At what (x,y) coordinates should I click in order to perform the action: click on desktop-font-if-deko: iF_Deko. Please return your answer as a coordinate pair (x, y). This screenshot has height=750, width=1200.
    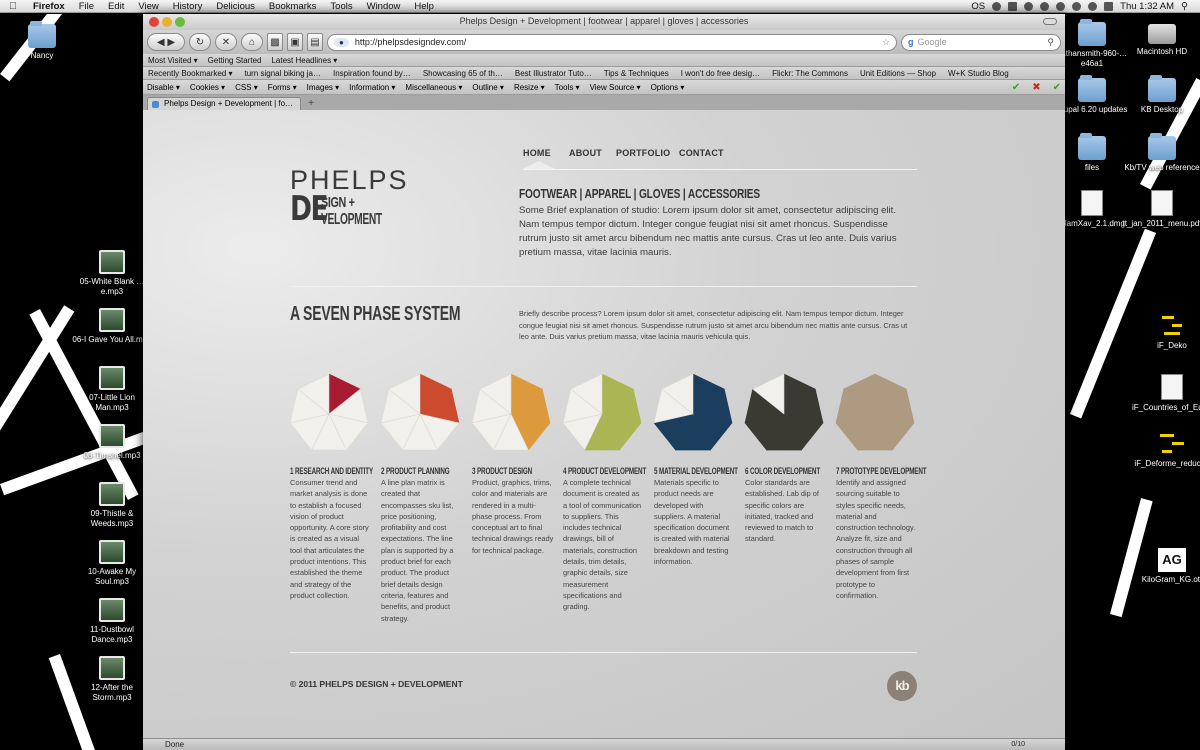
    Looking at the image, I should click on (1166, 332).